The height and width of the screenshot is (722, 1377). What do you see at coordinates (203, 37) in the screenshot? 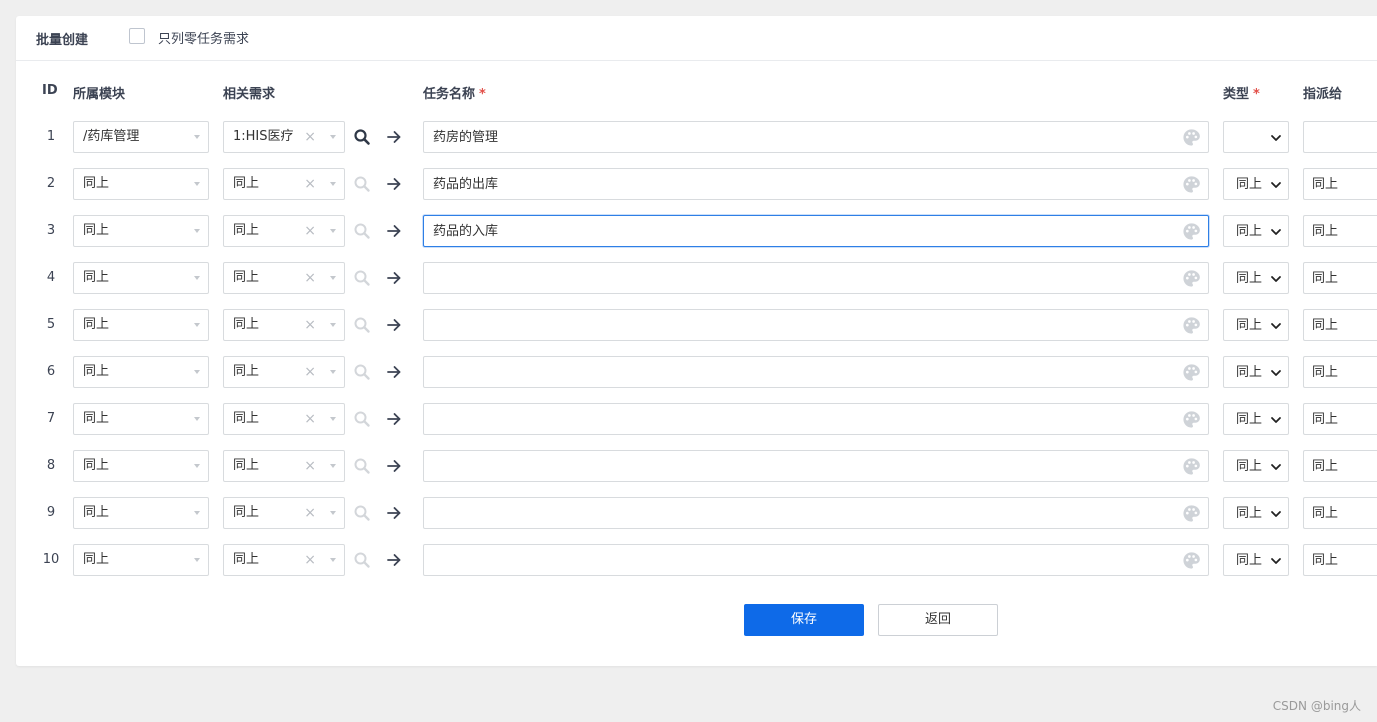
I see `only-zero-task-label: 只列零任务需求` at bounding box center [203, 37].